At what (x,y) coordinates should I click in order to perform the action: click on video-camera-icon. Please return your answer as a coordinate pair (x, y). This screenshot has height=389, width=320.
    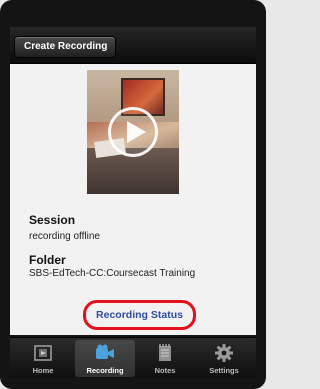
    Looking at the image, I should click on (105, 351).